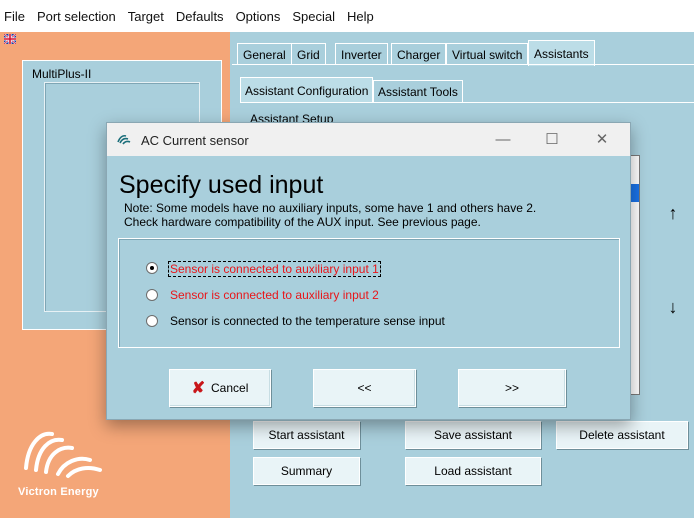 This screenshot has height=518, width=694. Describe the element at coordinates (62, 74) in the screenshot. I see `device-label: MultiPlus-II` at that location.